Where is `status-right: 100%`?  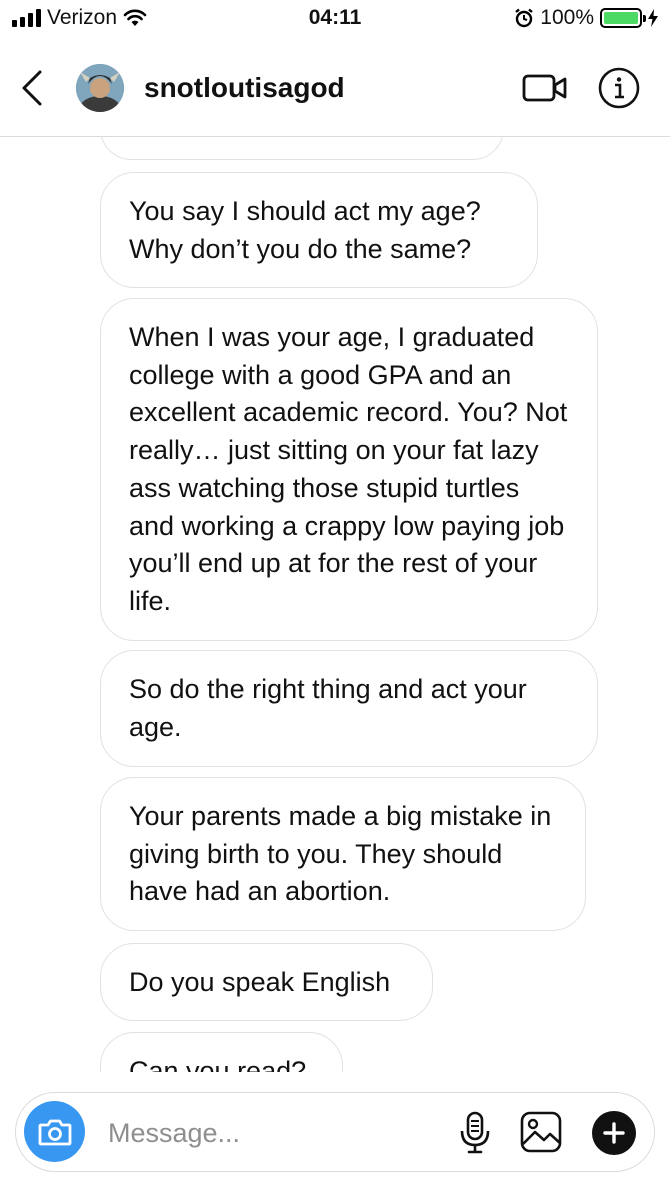 status-right: 100% is located at coordinates (586, 18).